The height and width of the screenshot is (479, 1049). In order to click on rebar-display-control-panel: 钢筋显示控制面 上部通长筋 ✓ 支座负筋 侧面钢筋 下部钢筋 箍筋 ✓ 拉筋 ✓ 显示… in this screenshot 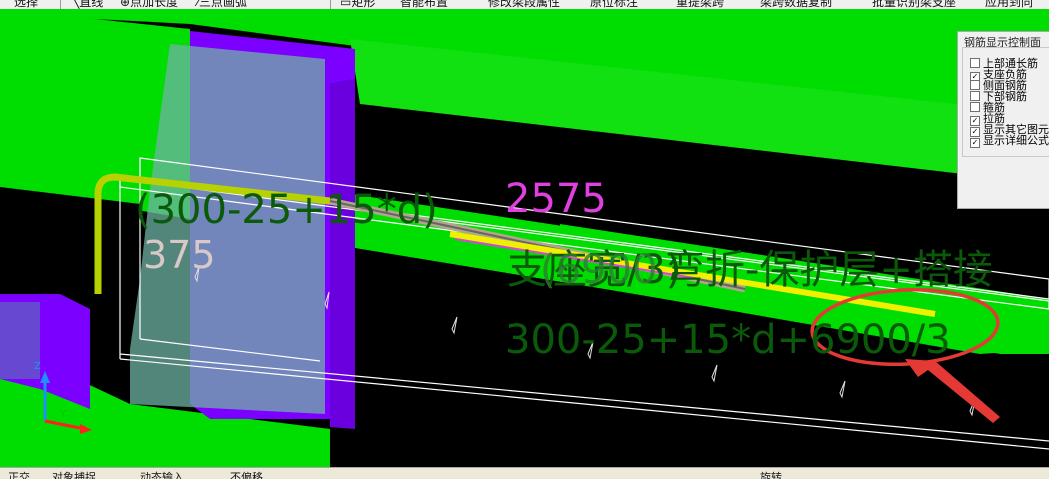, I will do `click(1003, 120)`.